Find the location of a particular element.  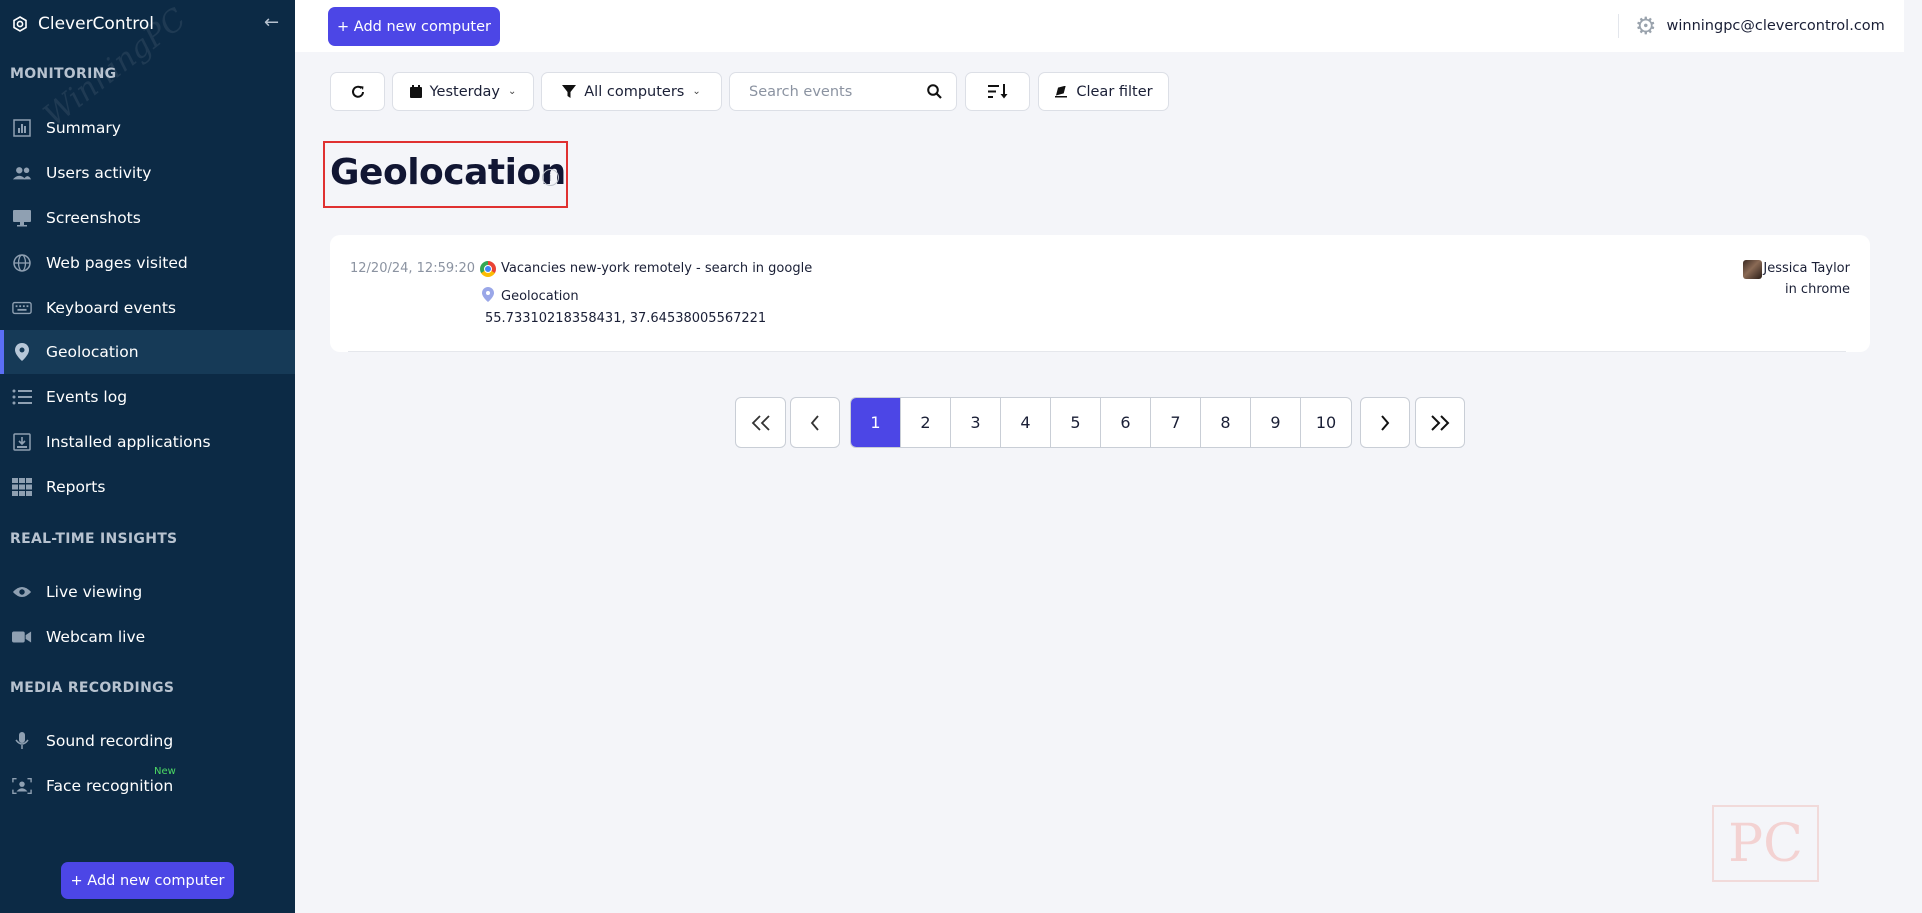

eraser-icon is located at coordinates (1061, 91).